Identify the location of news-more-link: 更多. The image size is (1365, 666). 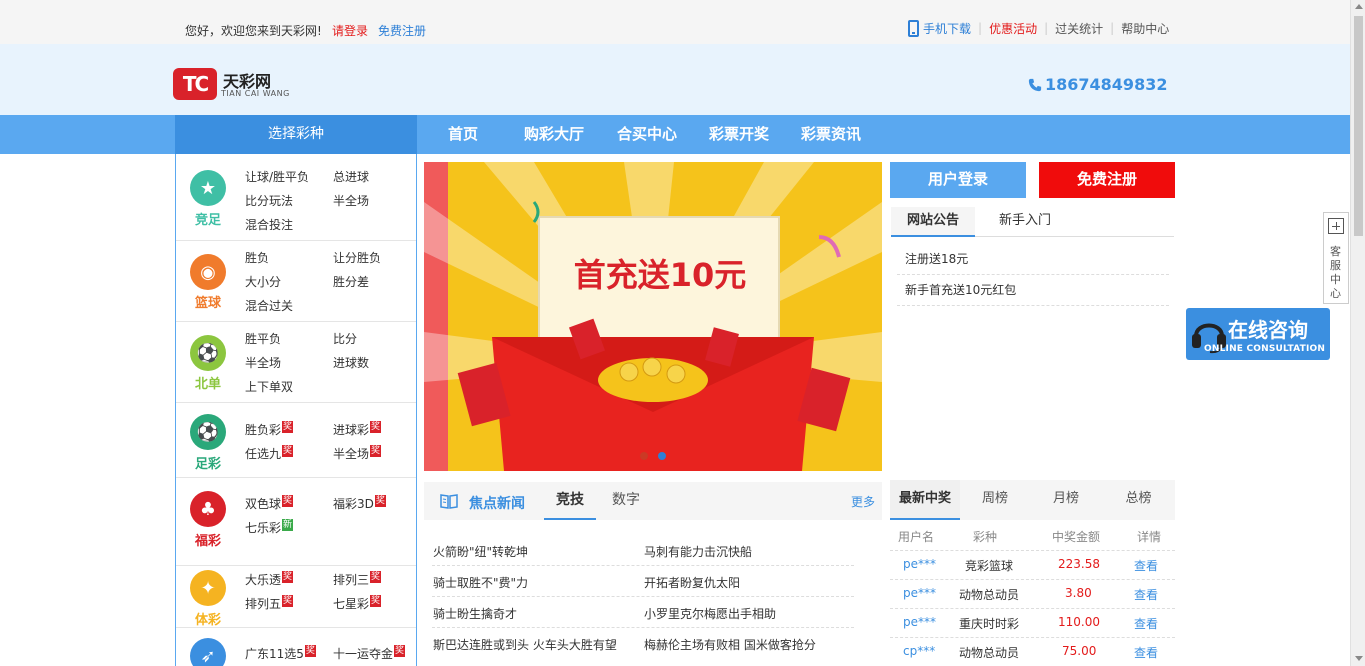
(863, 501).